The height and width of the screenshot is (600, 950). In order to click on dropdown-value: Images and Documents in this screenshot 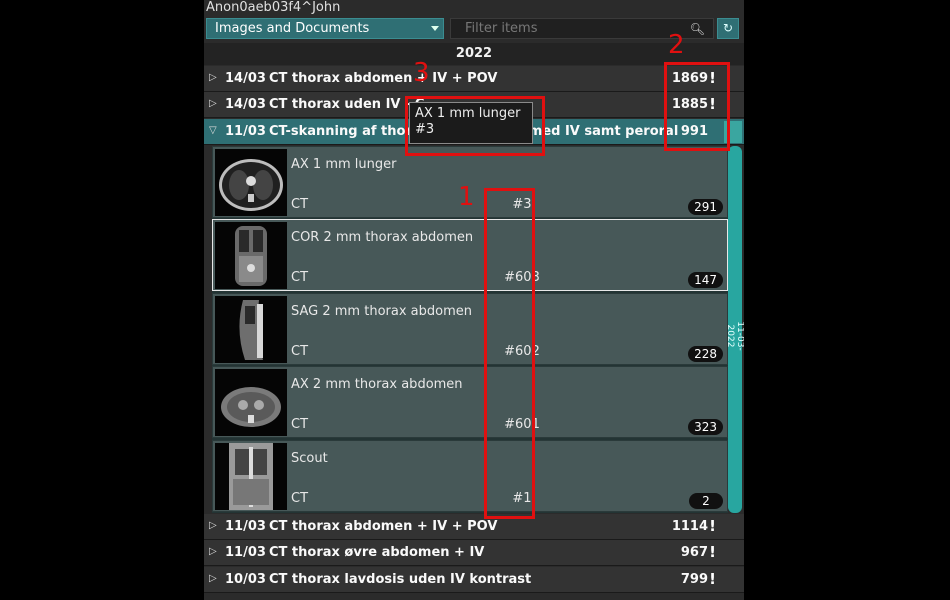, I will do `click(292, 28)`.